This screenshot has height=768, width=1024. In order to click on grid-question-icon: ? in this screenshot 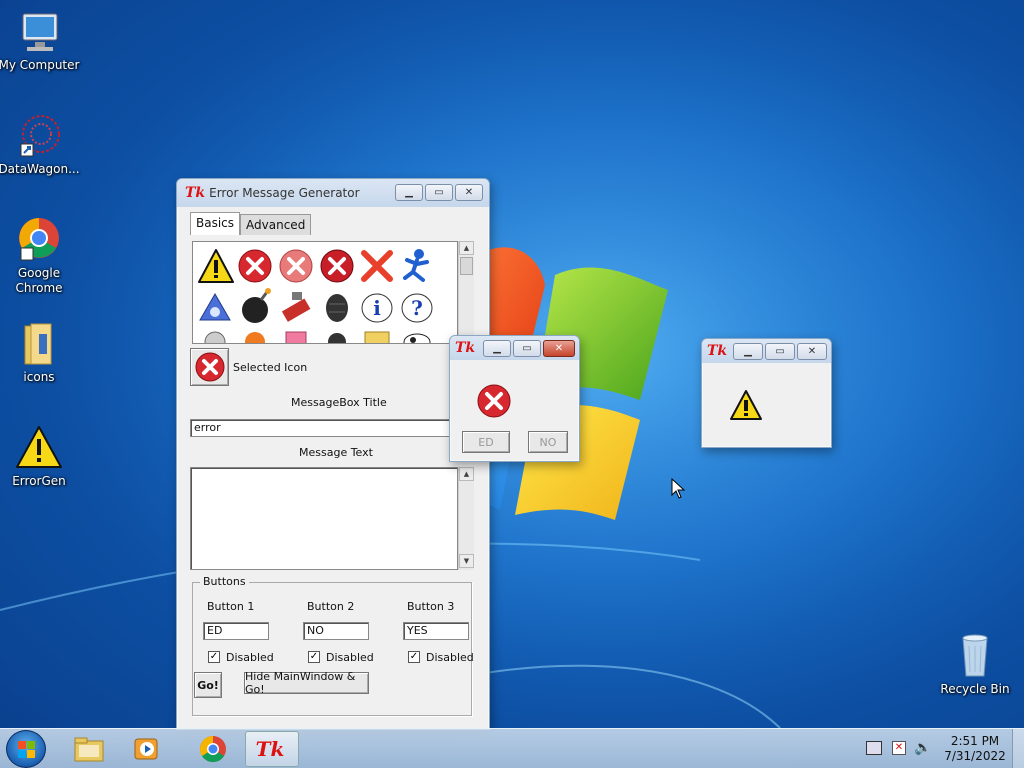, I will do `click(417, 308)`.